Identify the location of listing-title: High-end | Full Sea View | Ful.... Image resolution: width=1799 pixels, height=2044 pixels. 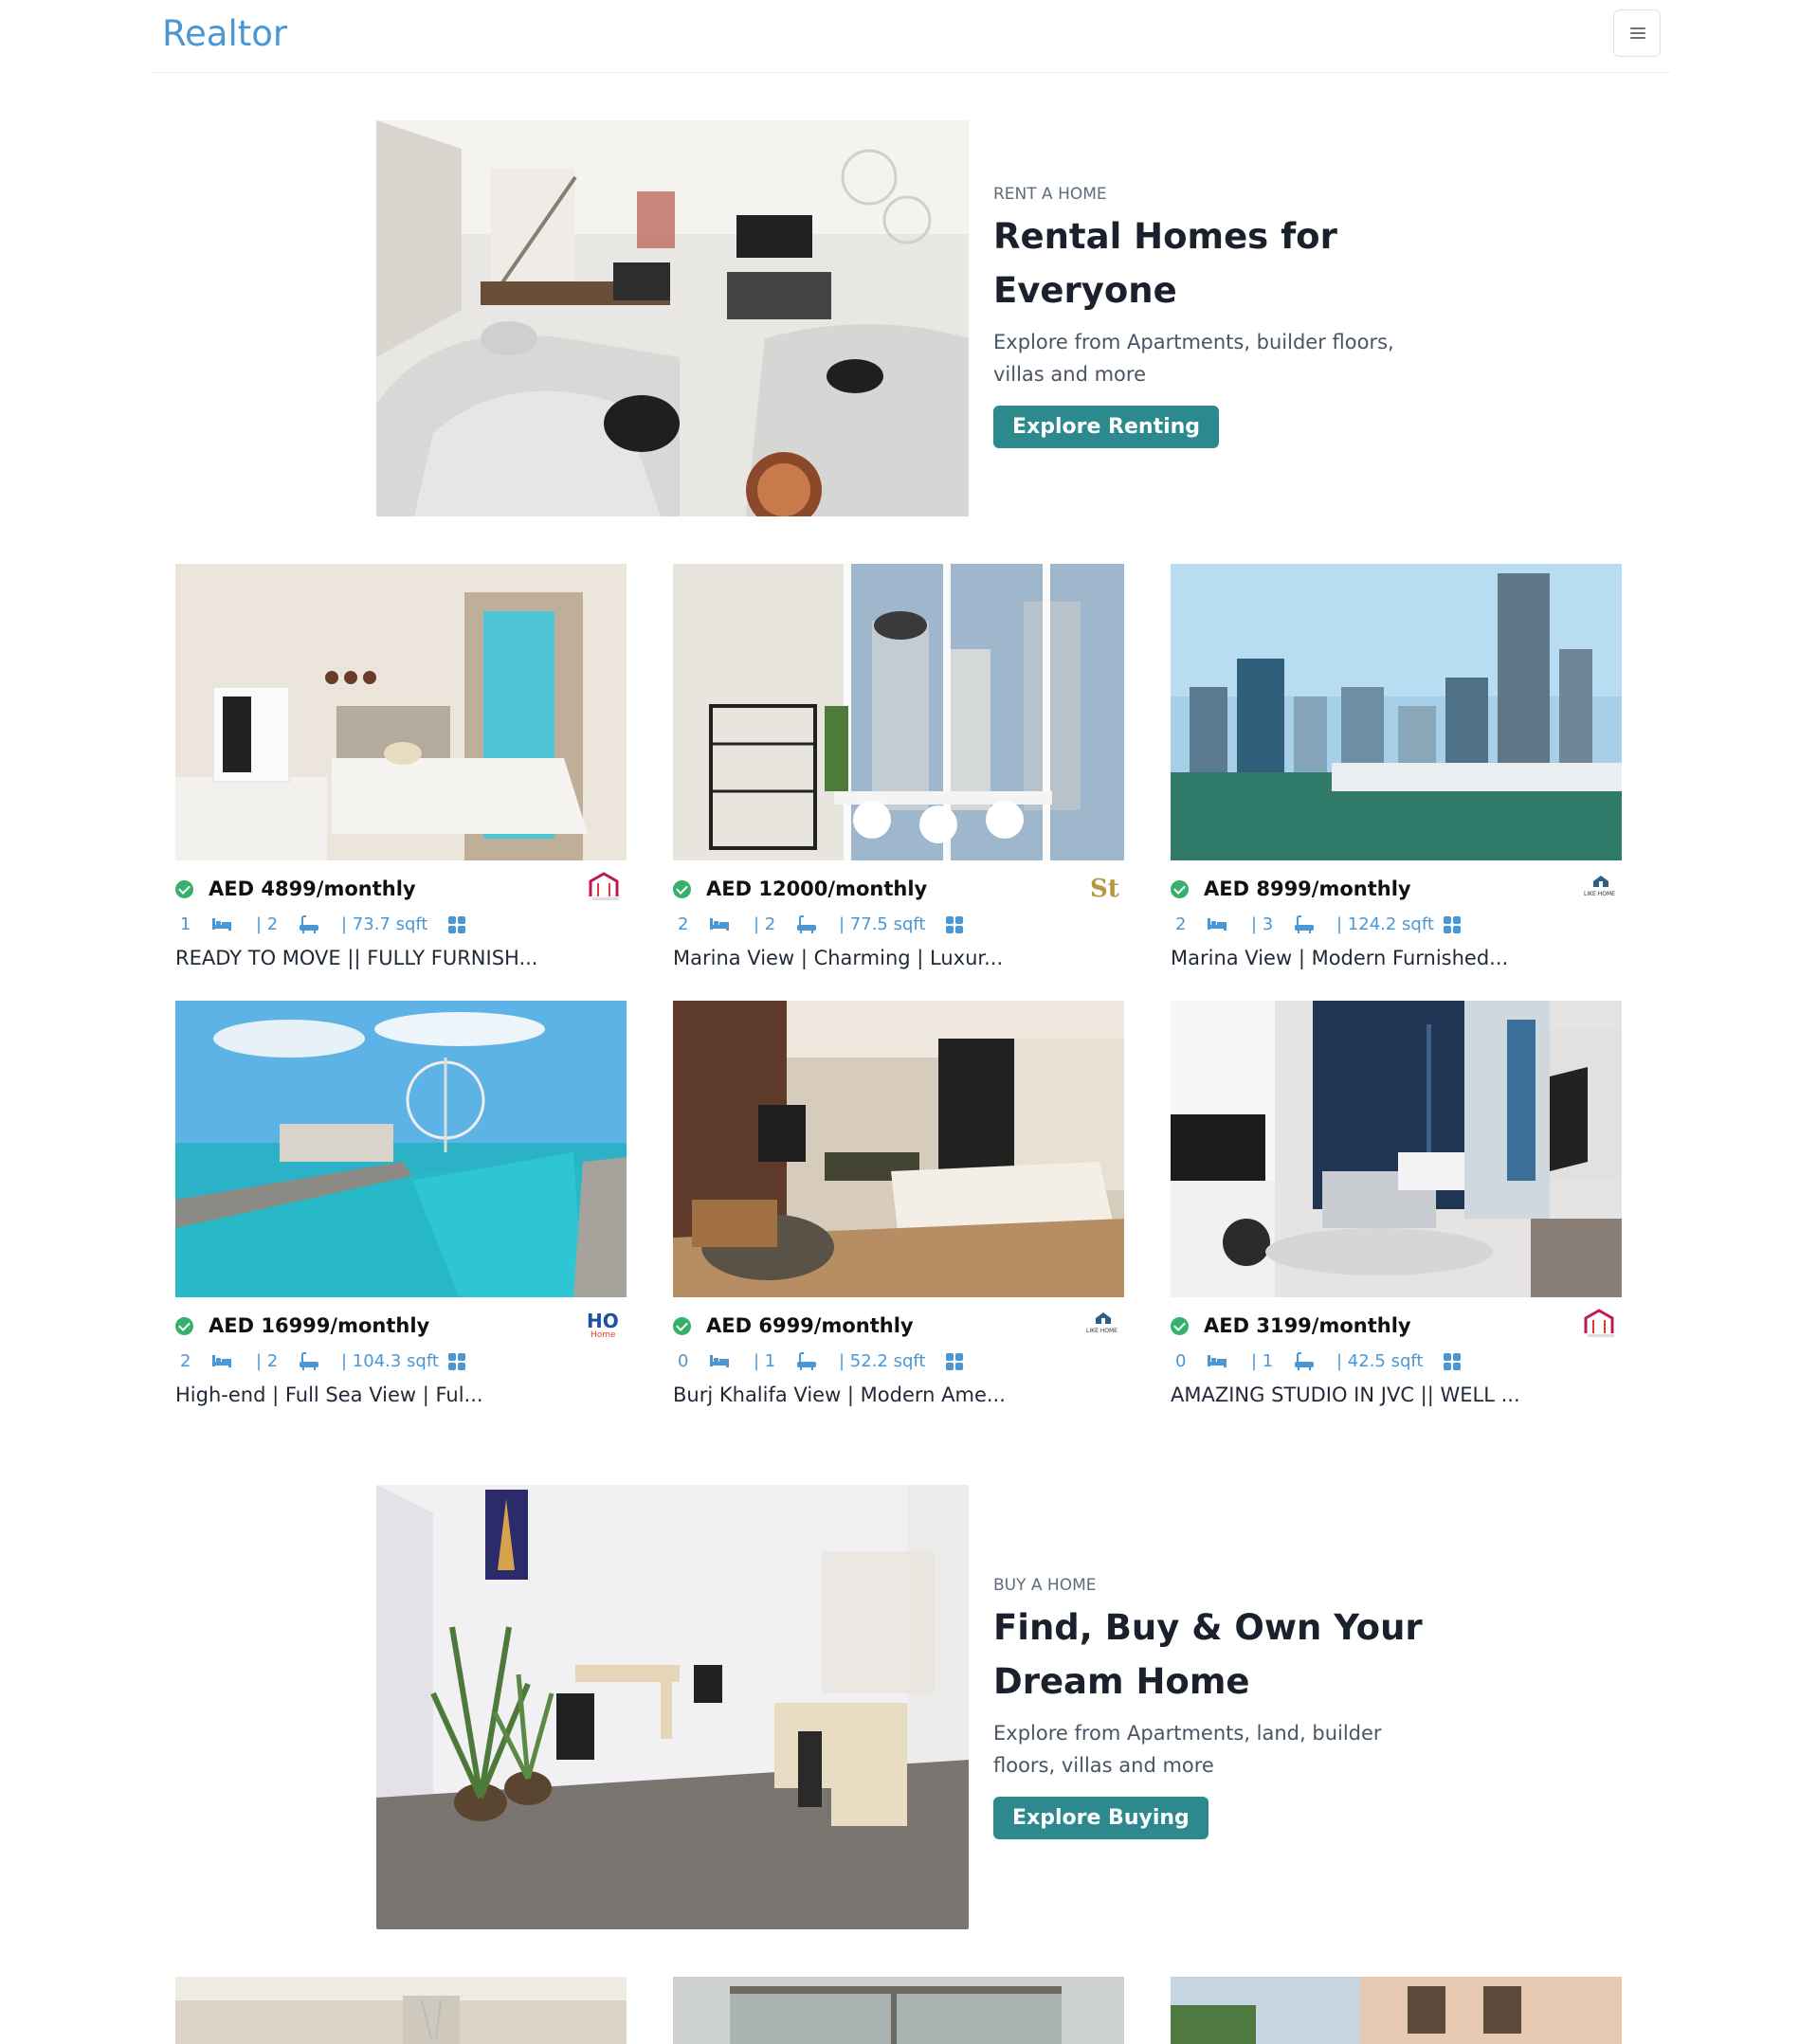
(401, 1395).